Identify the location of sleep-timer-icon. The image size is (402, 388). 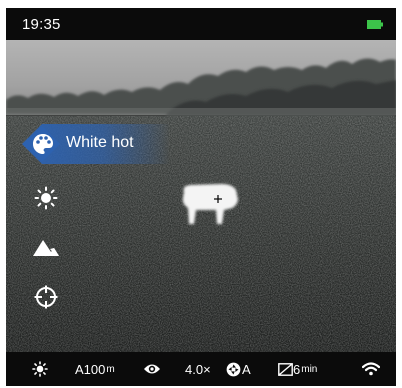
(285, 369).